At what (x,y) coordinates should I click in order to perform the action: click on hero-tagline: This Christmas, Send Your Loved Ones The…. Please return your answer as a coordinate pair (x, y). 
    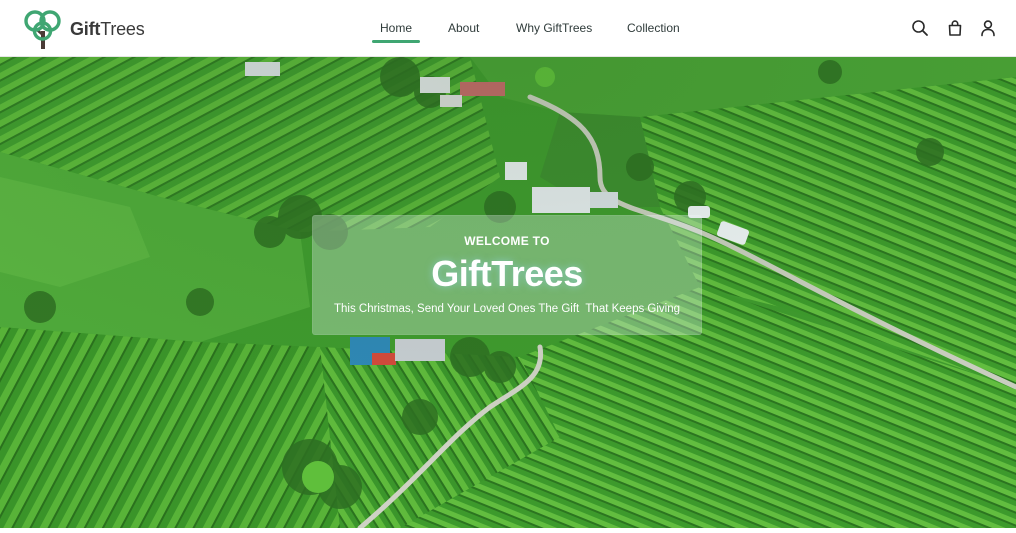
    Looking at the image, I should click on (507, 309).